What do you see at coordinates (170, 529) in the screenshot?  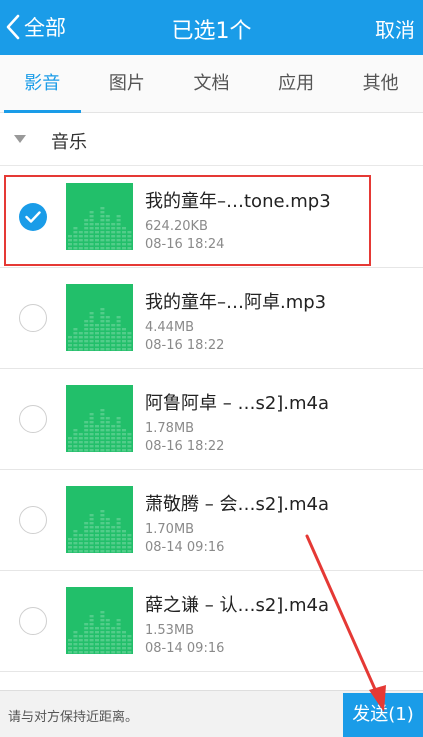 I see `file-size: 1.70MB` at bounding box center [170, 529].